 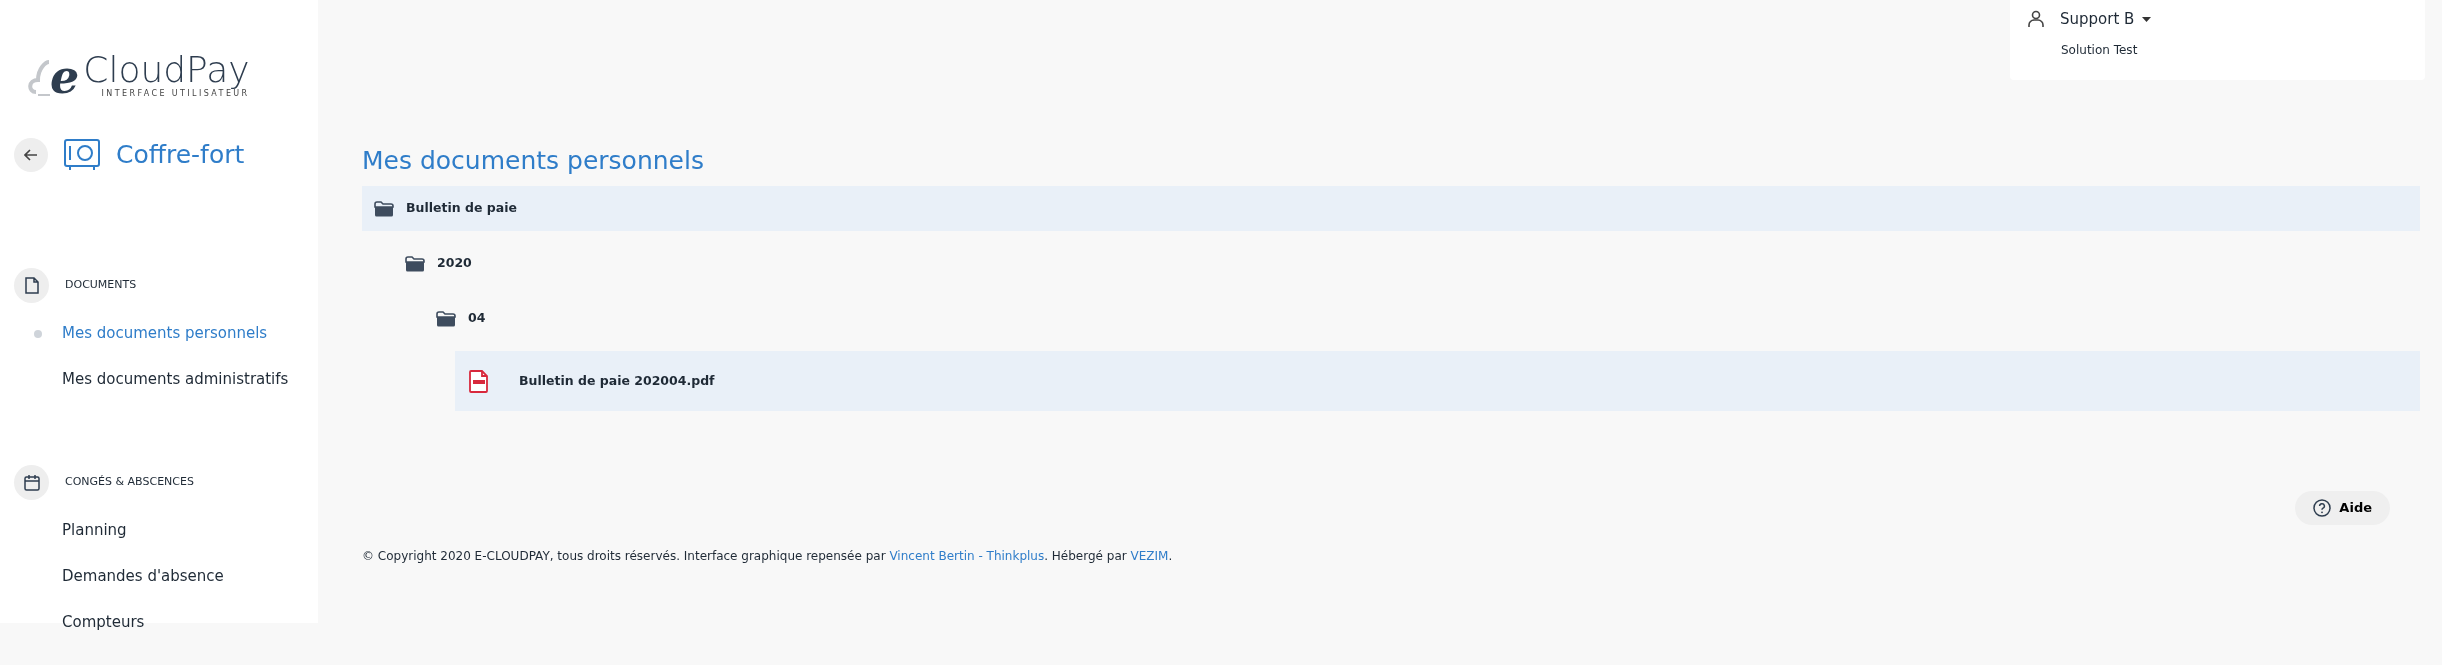 What do you see at coordinates (65, 77) in the screenshot?
I see `logo-letter: e` at bounding box center [65, 77].